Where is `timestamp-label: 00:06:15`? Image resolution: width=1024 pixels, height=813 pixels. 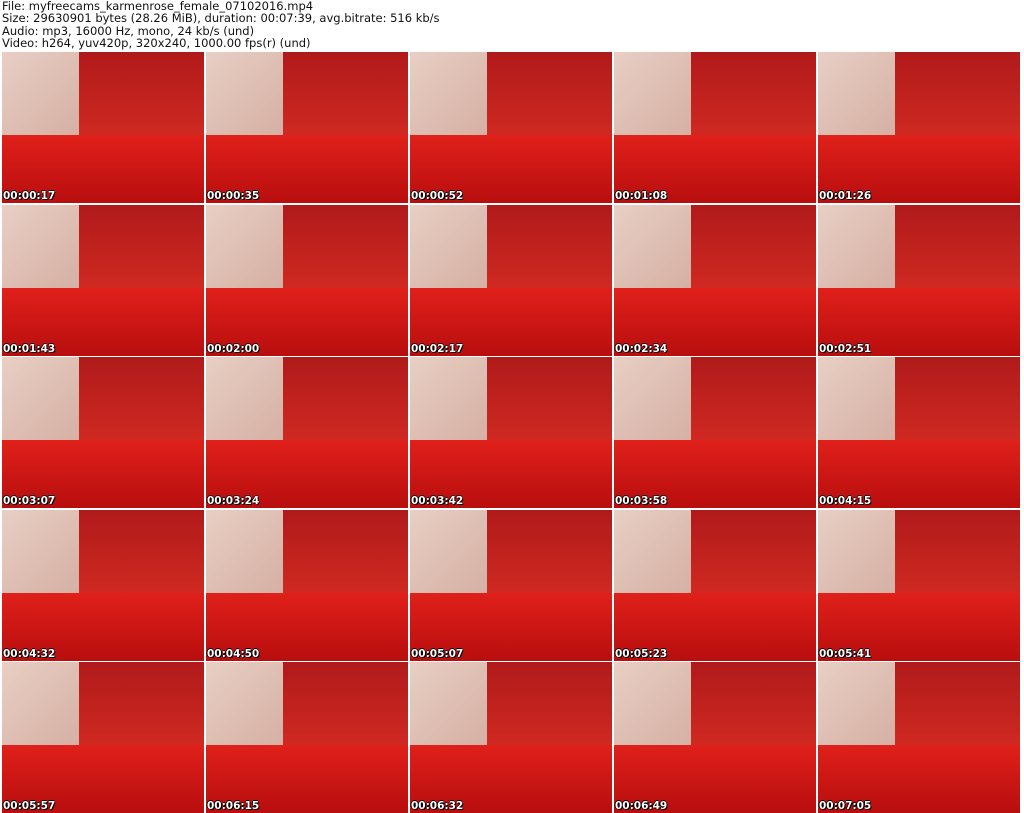
timestamp-label: 00:06:15 is located at coordinates (233, 806).